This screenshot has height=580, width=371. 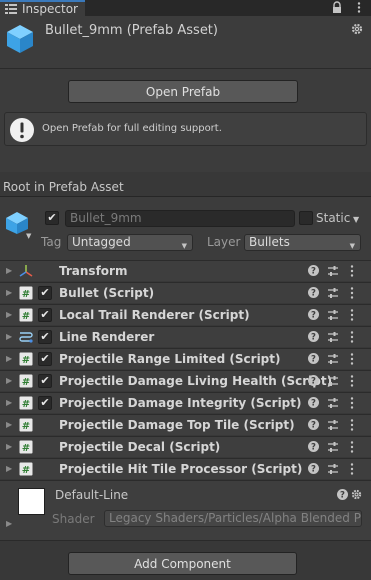 I want to click on component-row: ▶ # Projectile Decal (Script)?, so click(x=185, y=446).